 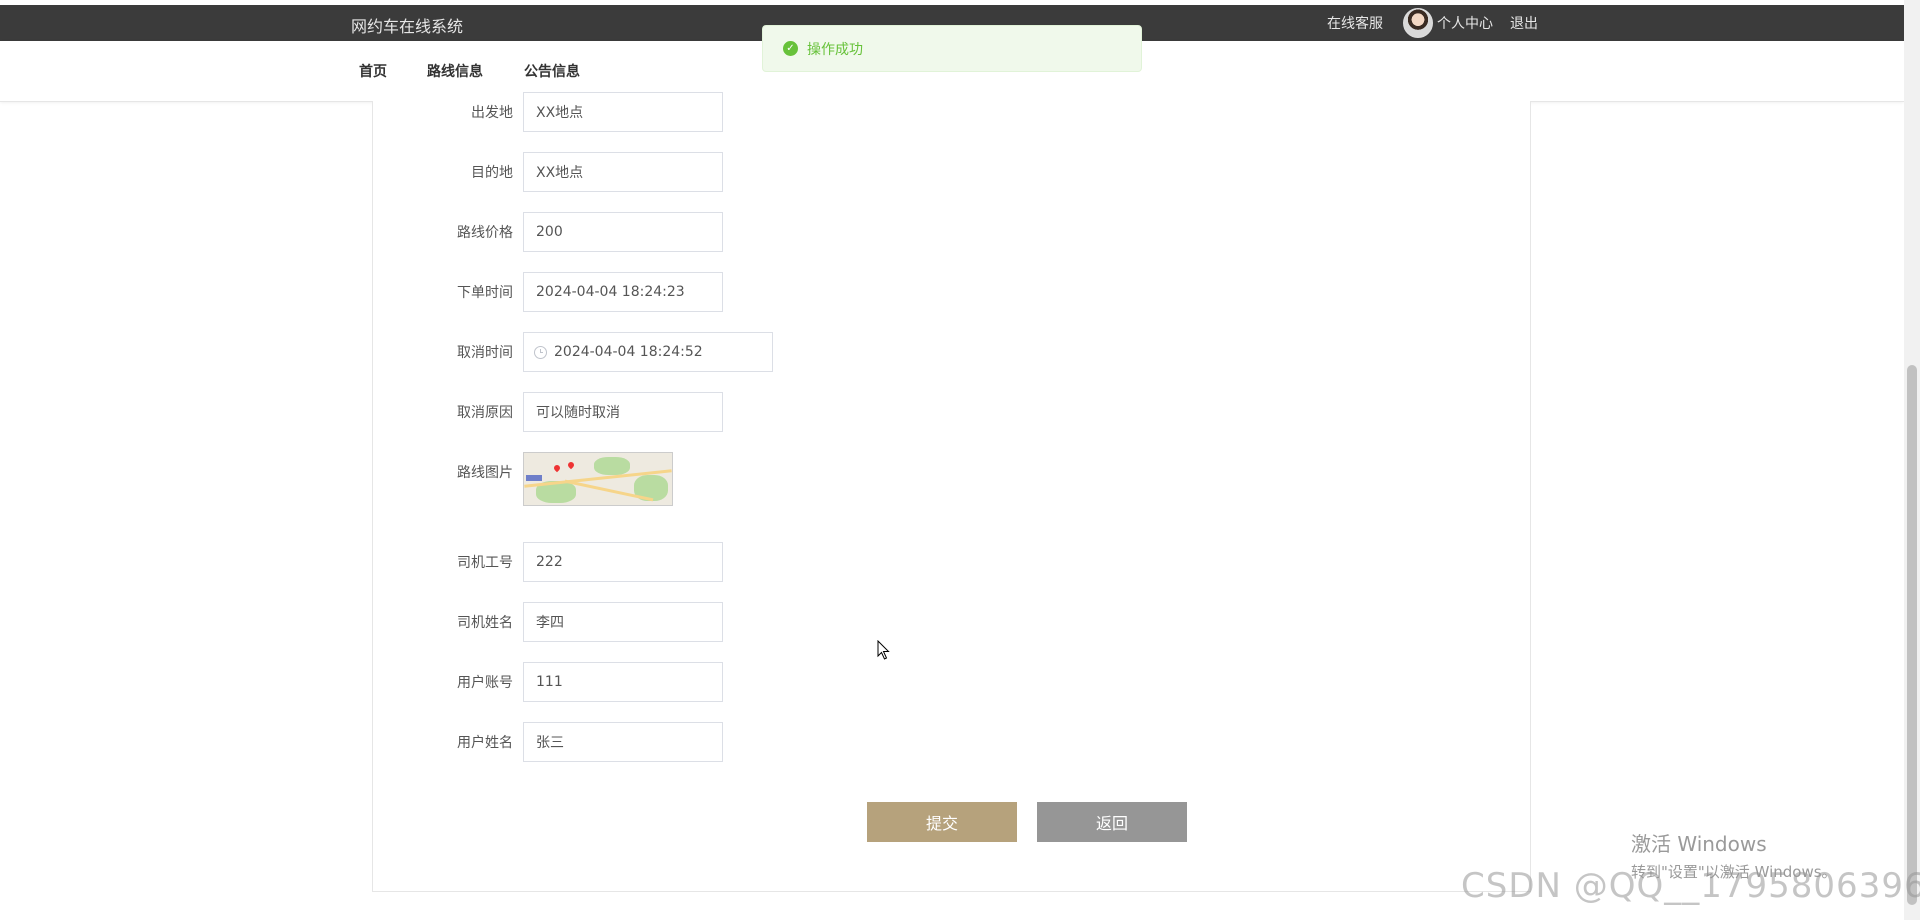 What do you see at coordinates (1355, 23) in the screenshot?
I see `online-service-link: 在线客服` at bounding box center [1355, 23].